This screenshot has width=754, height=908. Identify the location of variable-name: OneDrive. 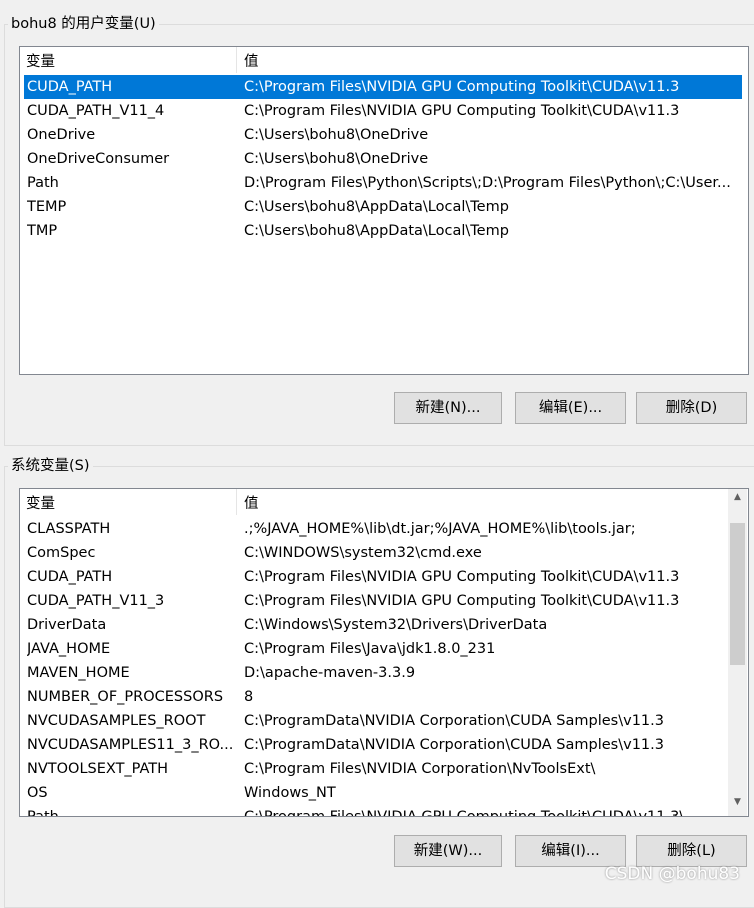
(61, 135).